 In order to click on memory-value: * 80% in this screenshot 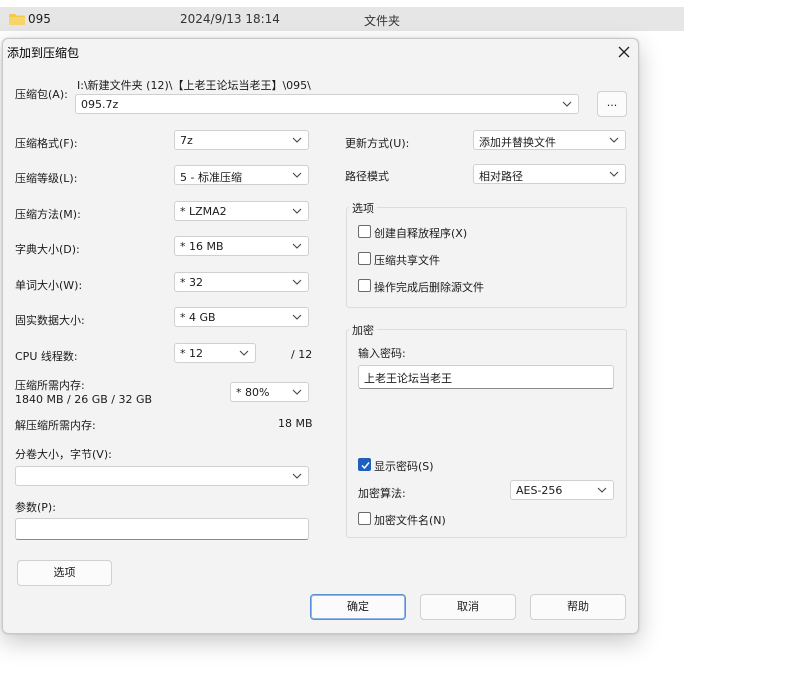, I will do `click(253, 392)`.